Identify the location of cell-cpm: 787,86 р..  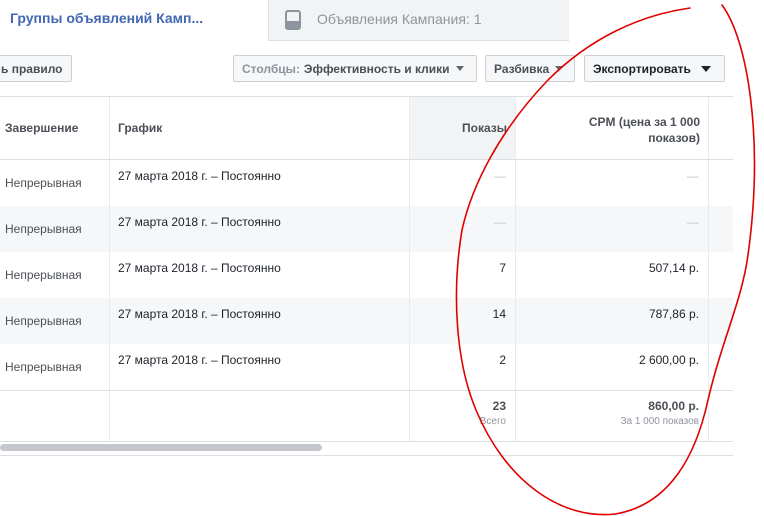
(612, 321).